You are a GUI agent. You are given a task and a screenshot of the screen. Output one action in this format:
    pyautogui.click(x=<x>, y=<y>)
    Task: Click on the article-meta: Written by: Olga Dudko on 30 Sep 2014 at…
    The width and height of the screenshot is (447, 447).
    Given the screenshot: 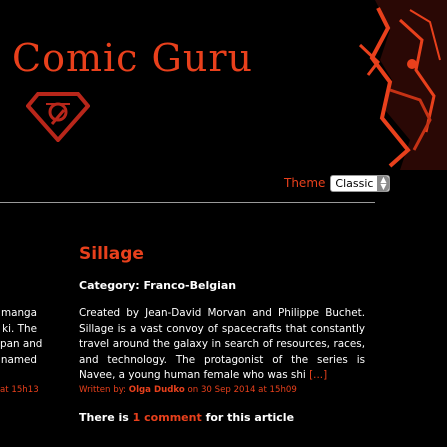 What is the action you would take?
    pyautogui.click(x=188, y=390)
    